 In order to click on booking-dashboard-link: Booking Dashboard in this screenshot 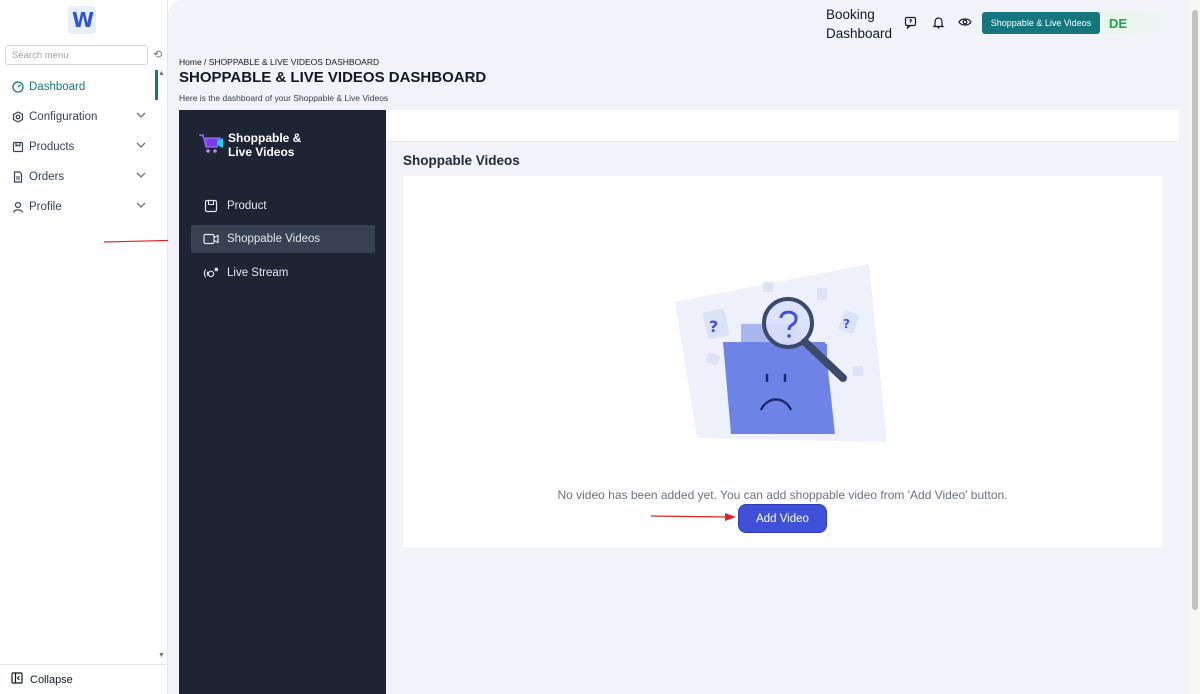, I will do `click(866, 24)`.